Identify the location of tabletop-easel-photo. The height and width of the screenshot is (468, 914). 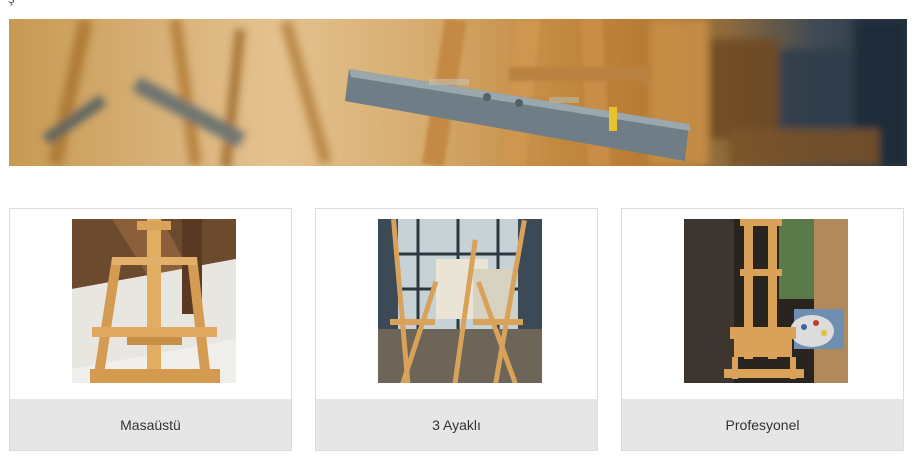
(154, 303).